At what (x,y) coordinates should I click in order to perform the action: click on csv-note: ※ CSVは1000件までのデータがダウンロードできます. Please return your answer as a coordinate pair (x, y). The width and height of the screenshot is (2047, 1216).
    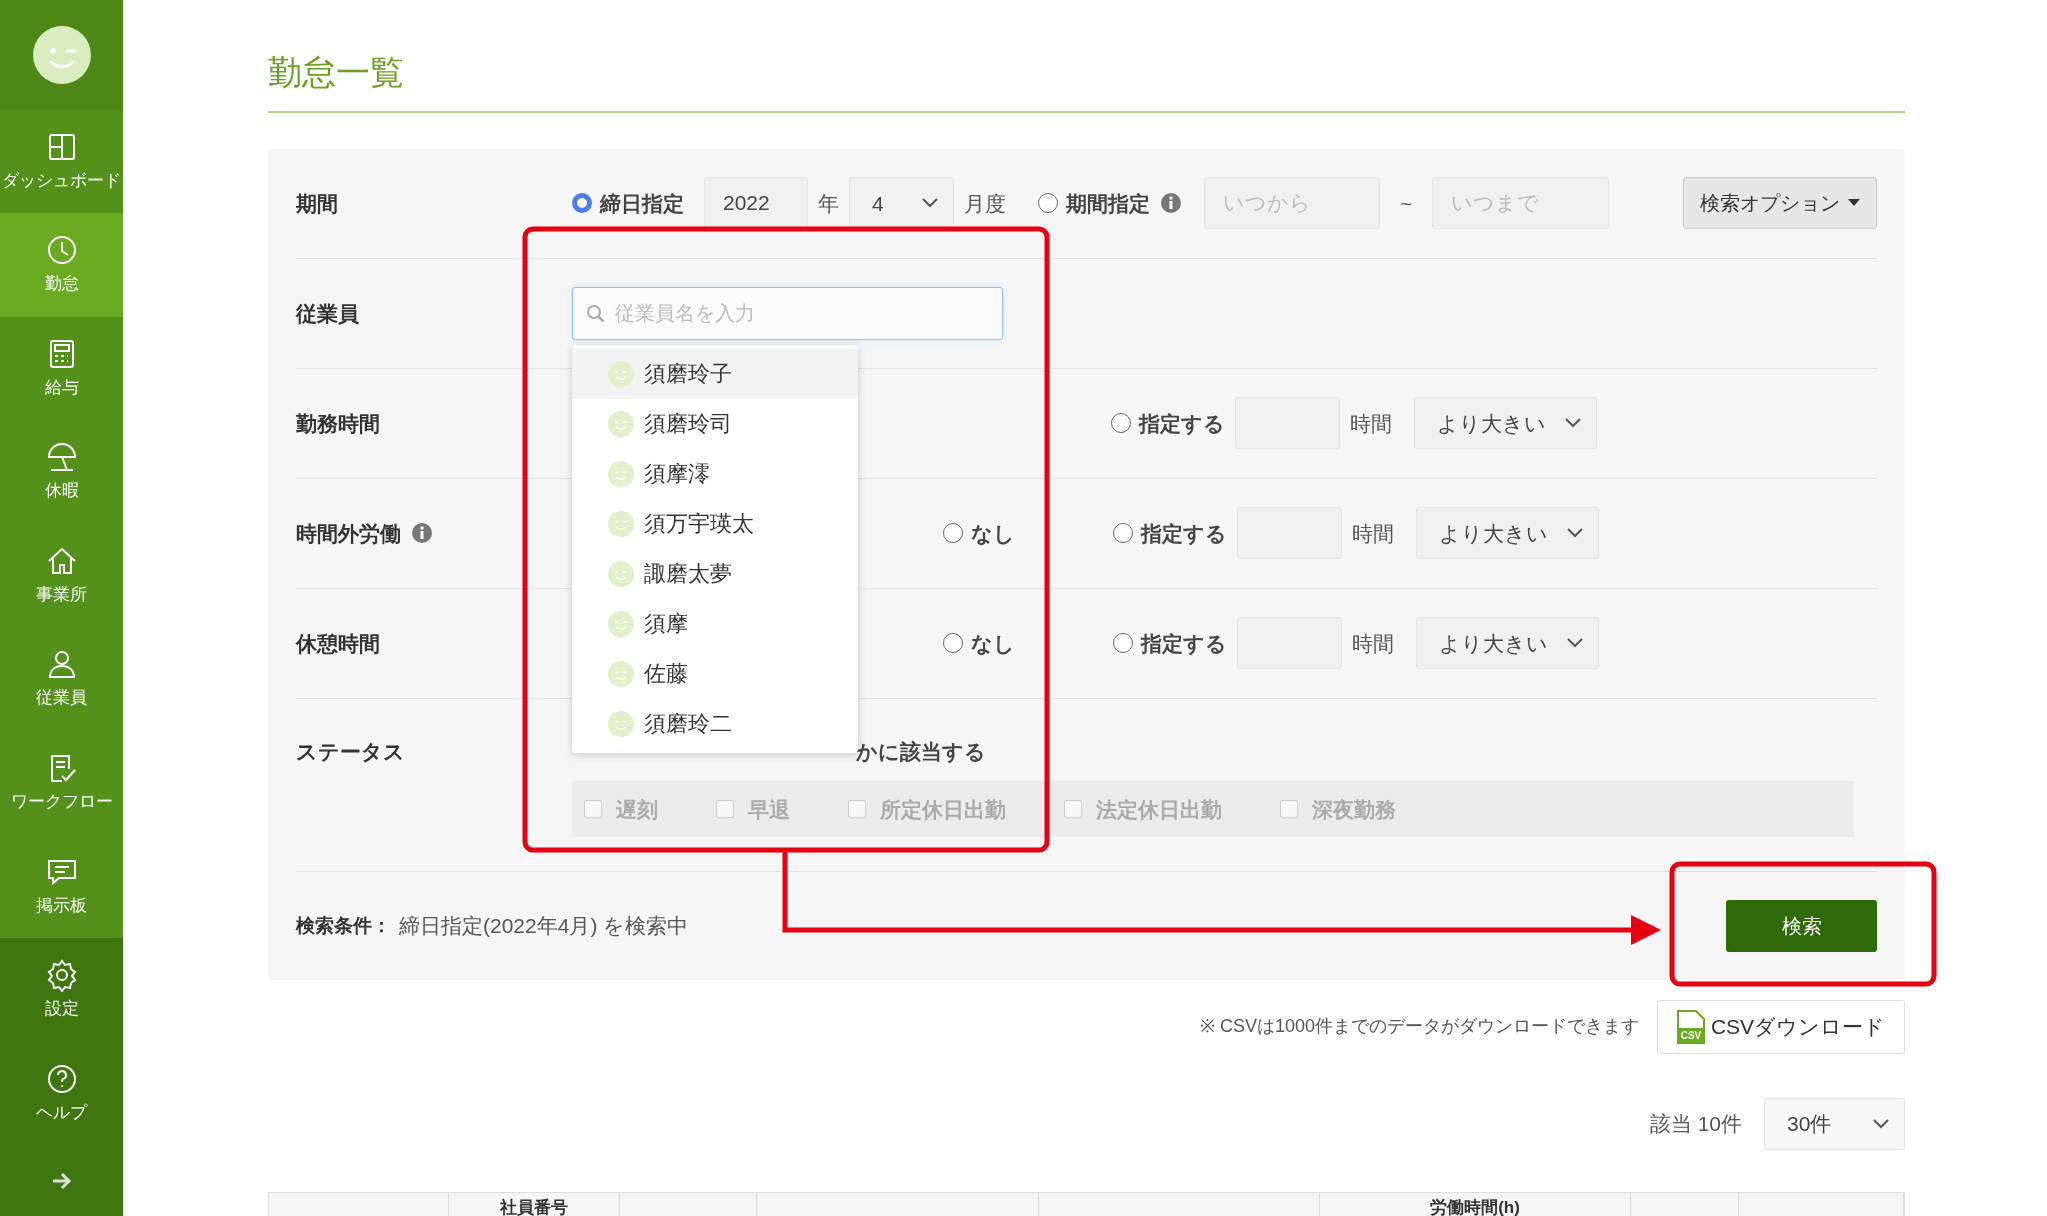
    Looking at the image, I should click on (1419, 1027).